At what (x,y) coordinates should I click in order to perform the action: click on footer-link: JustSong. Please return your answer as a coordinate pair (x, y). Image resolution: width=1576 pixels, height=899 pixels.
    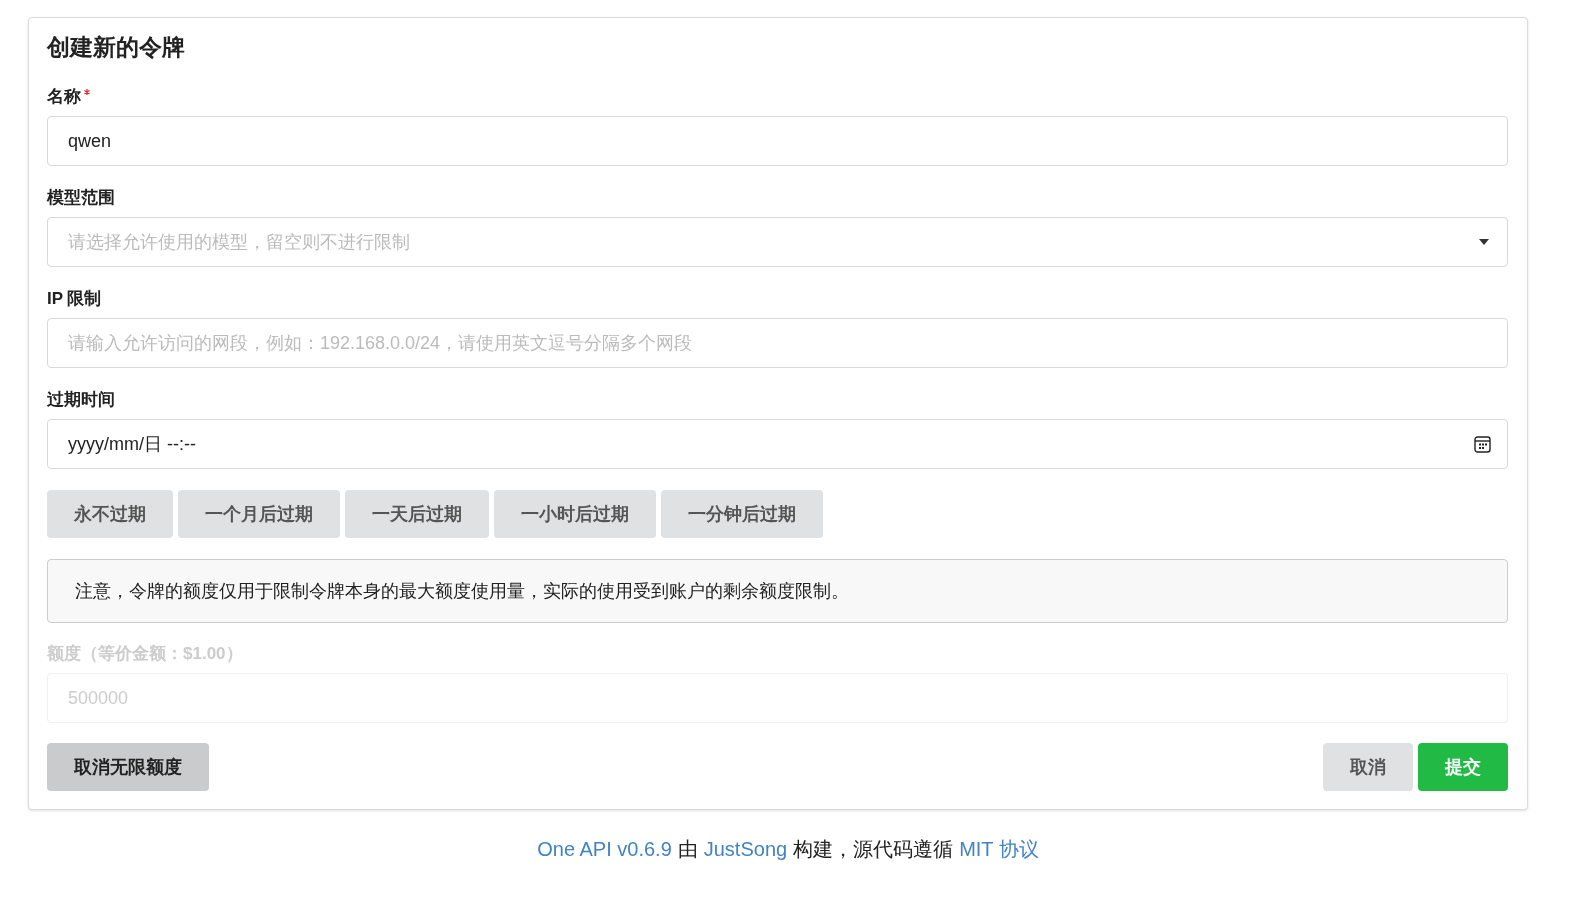
    Looking at the image, I should click on (745, 849).